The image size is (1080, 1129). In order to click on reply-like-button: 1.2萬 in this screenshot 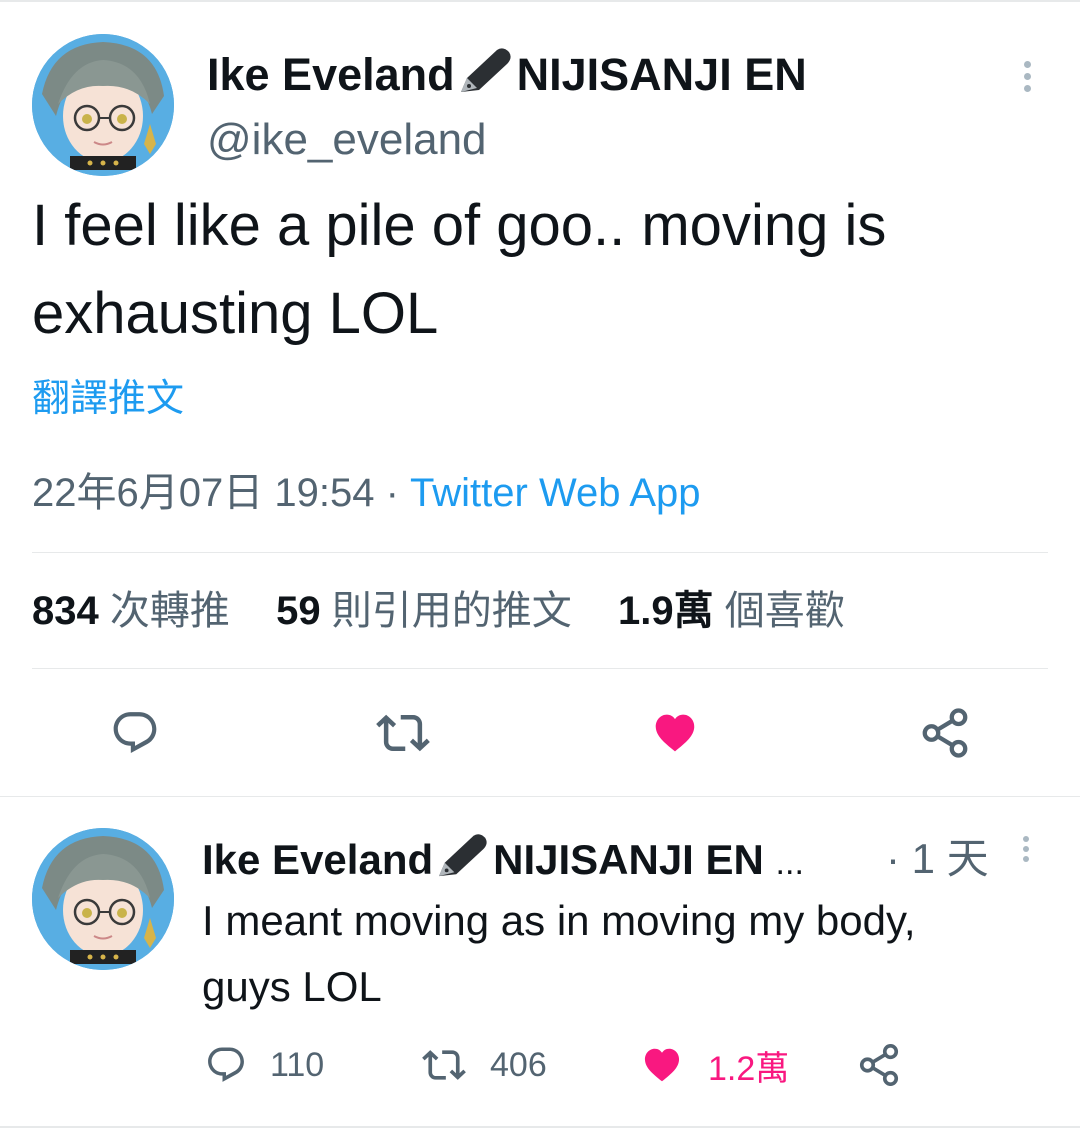, I will do `click(713, 1065)`.